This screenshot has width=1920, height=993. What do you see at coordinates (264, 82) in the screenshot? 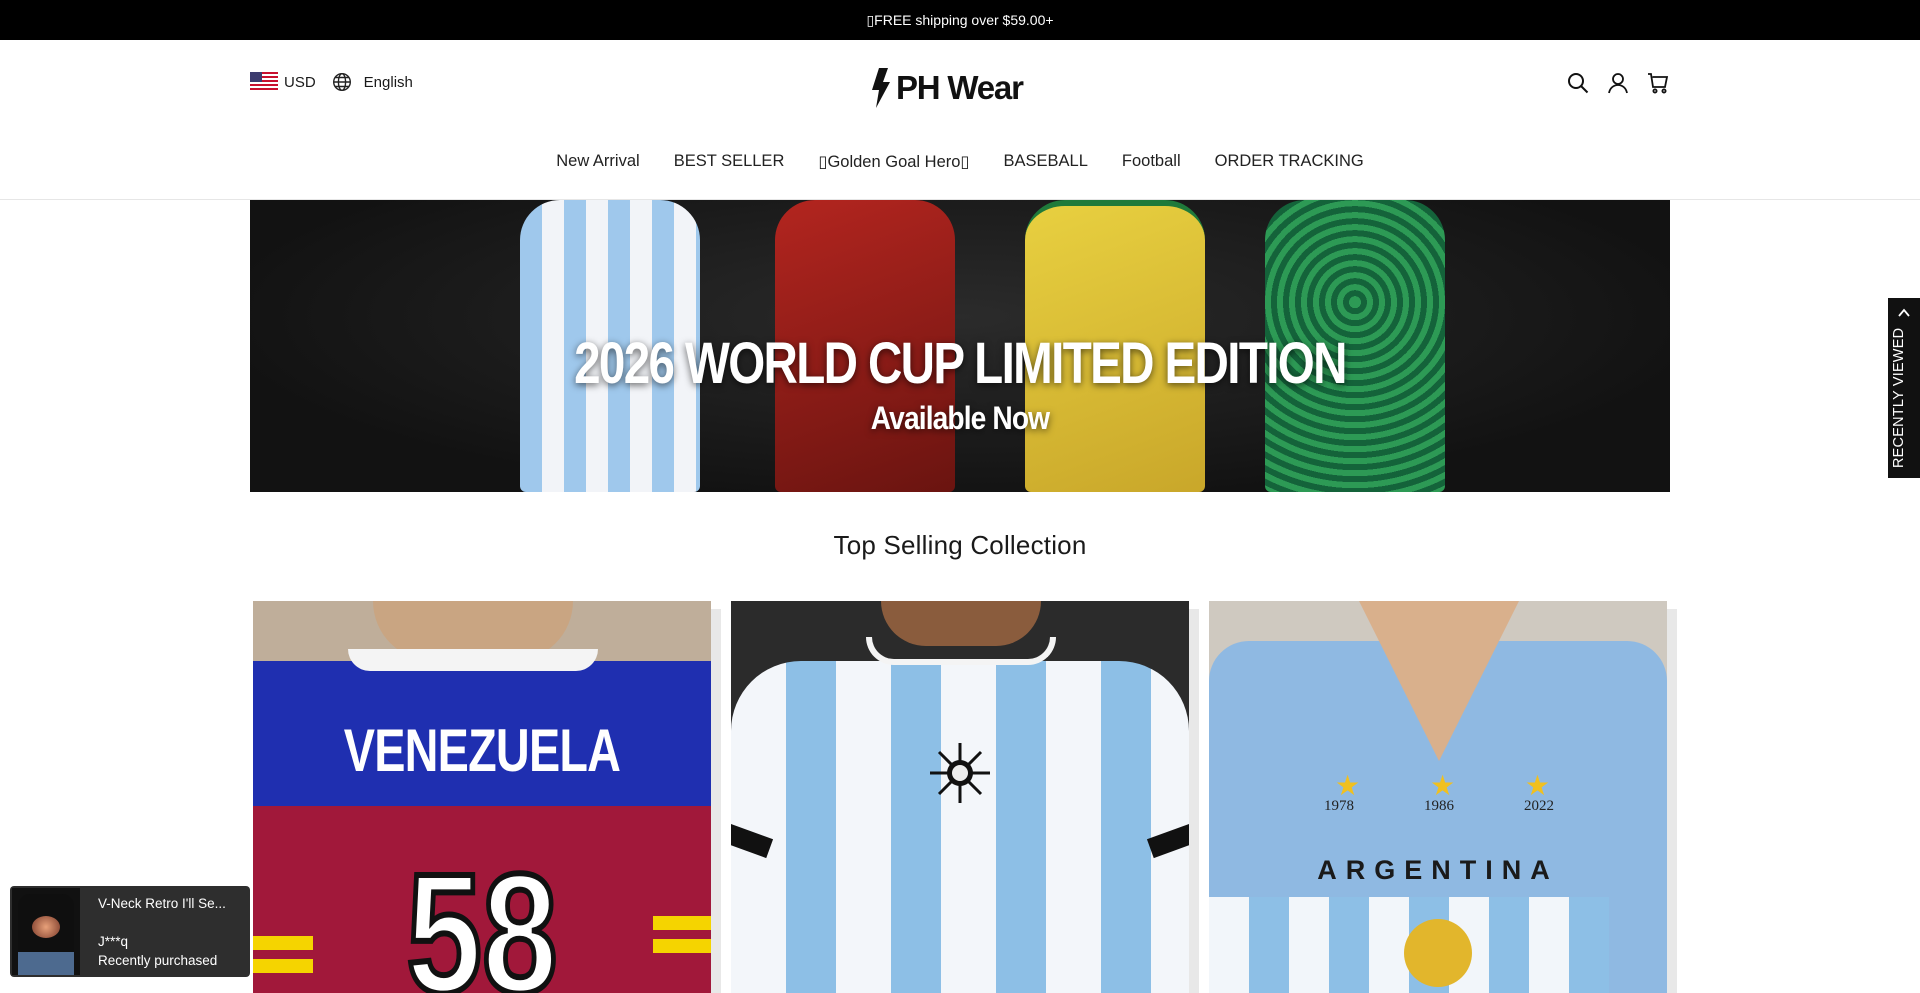
I see `us-flag-icon` at bounding box center [264, 82].